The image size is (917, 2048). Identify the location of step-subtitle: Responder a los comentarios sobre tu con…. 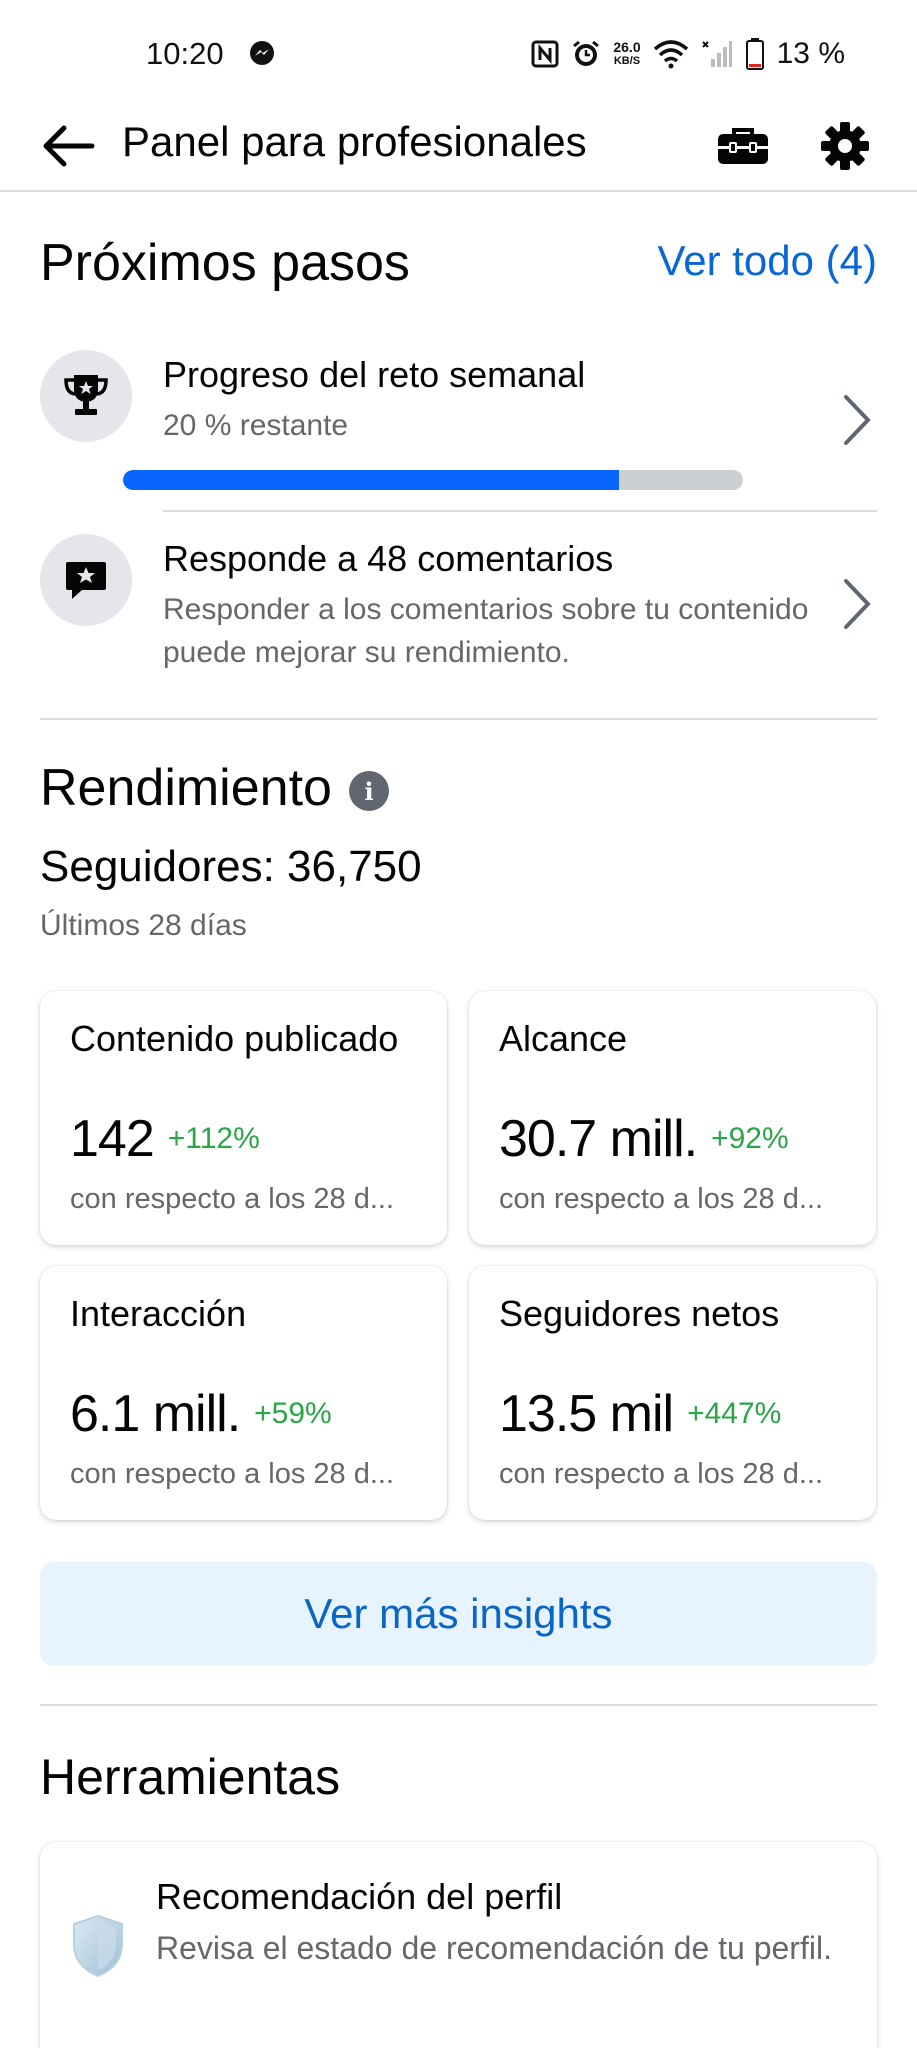
(486, 631).